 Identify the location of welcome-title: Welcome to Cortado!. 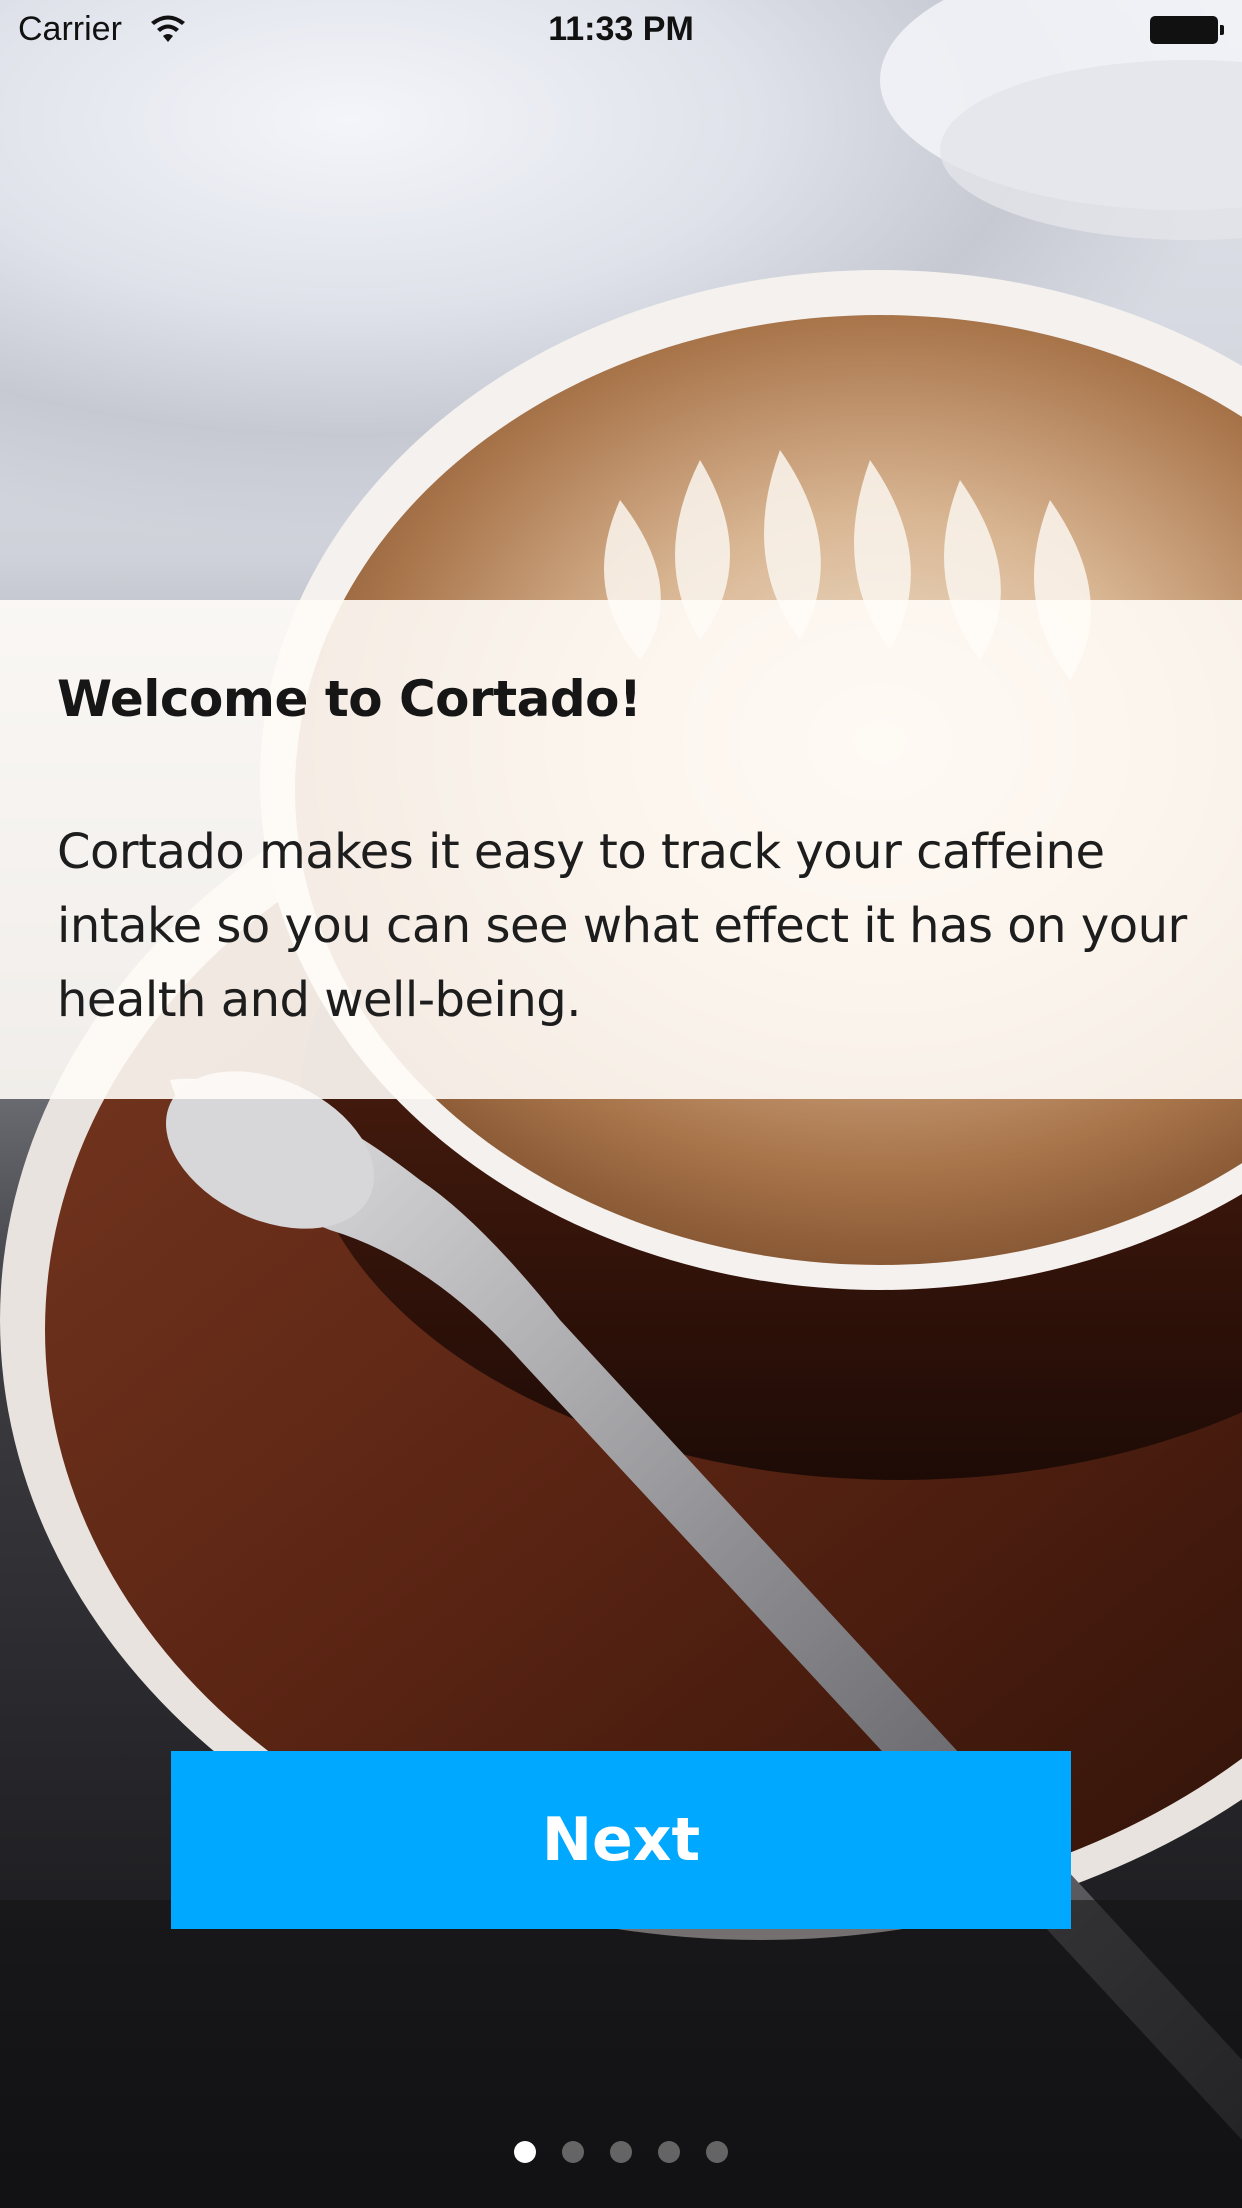
(349, 699).